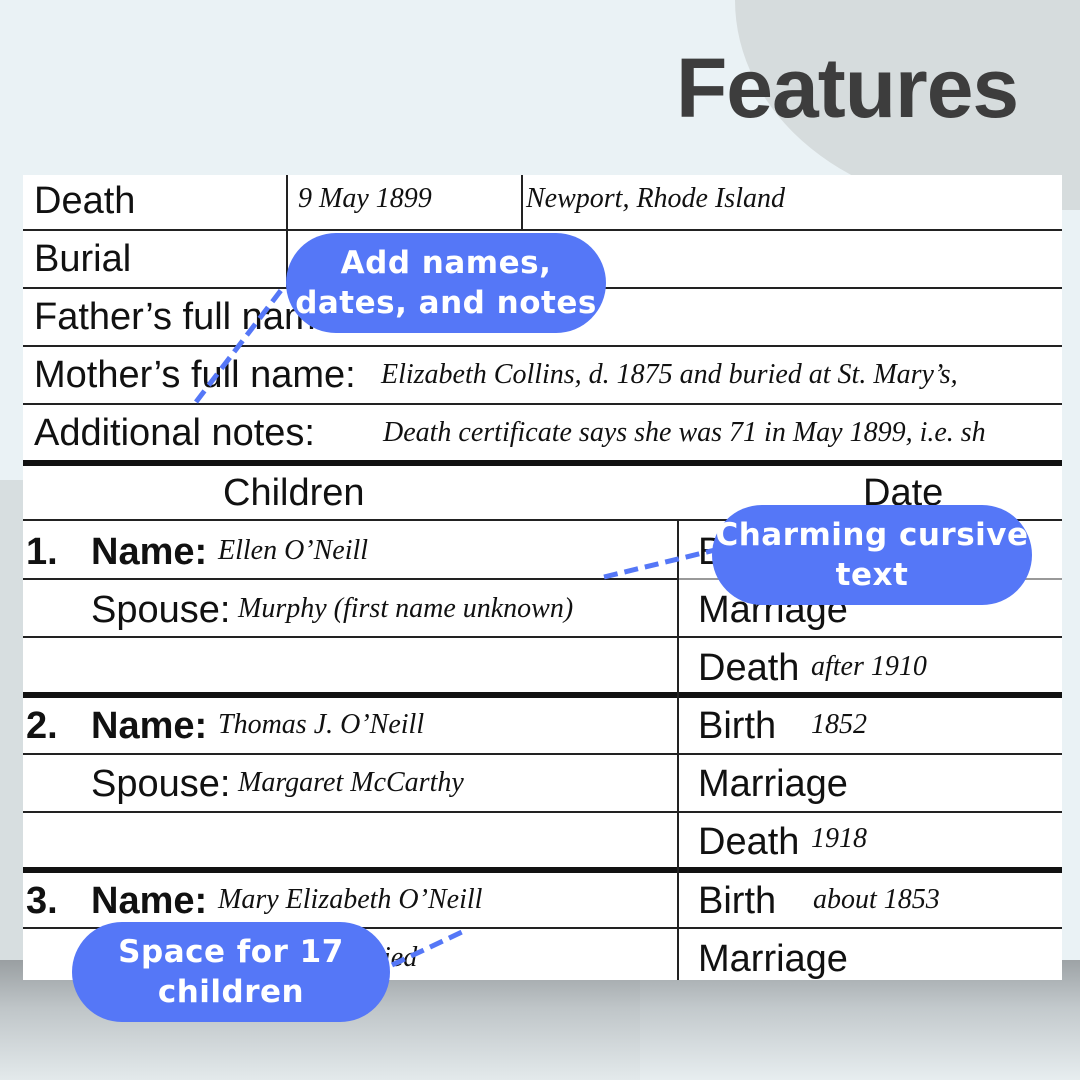 The image size is (1080, 1080). Describe the element at coordinates (872, 555) in the screenshot. I see `callout-cursive-text: Charming cursive text` at that location.